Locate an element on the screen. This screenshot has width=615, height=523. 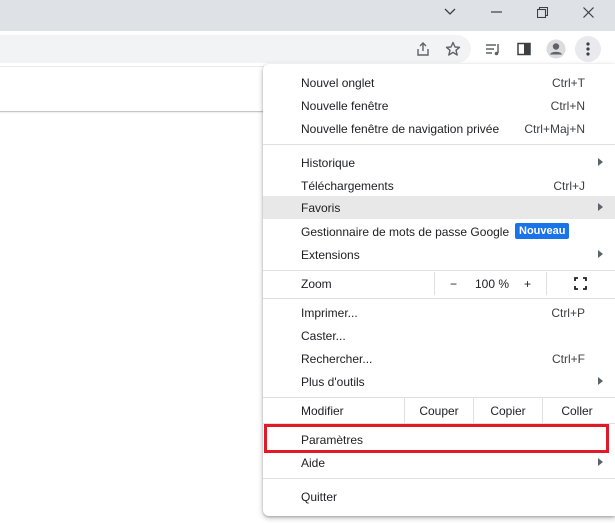
reading-list-button is located at coordinates (493, 49).